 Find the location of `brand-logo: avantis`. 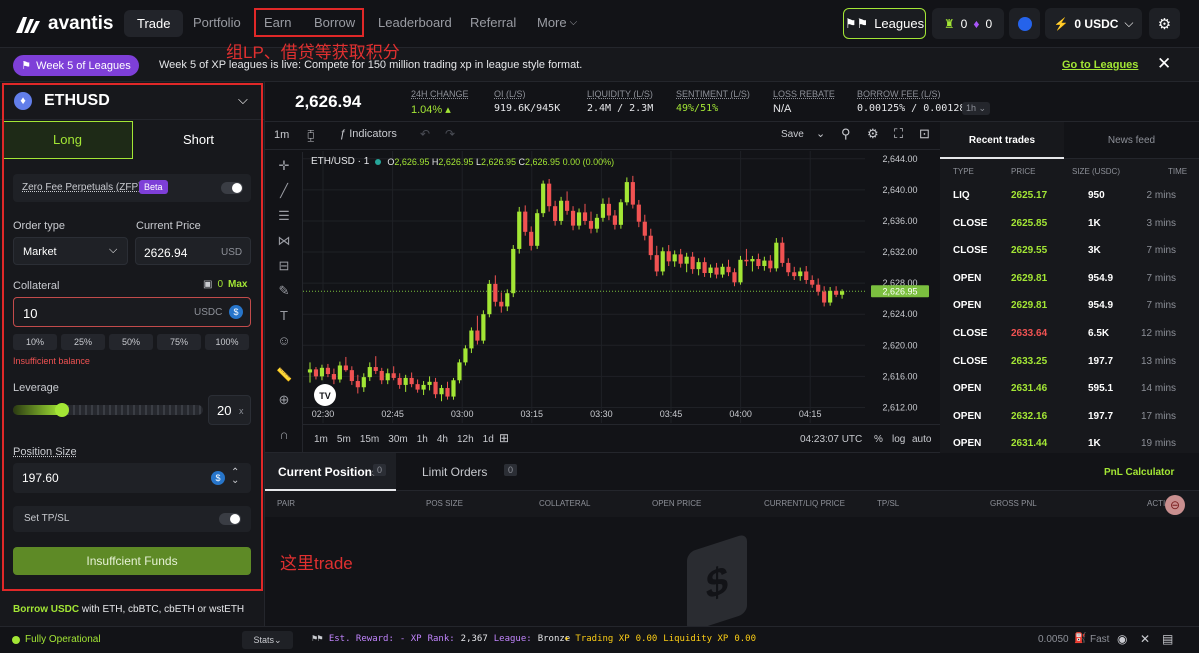

brand-logo: avantis is located at coordinates (64, 24).